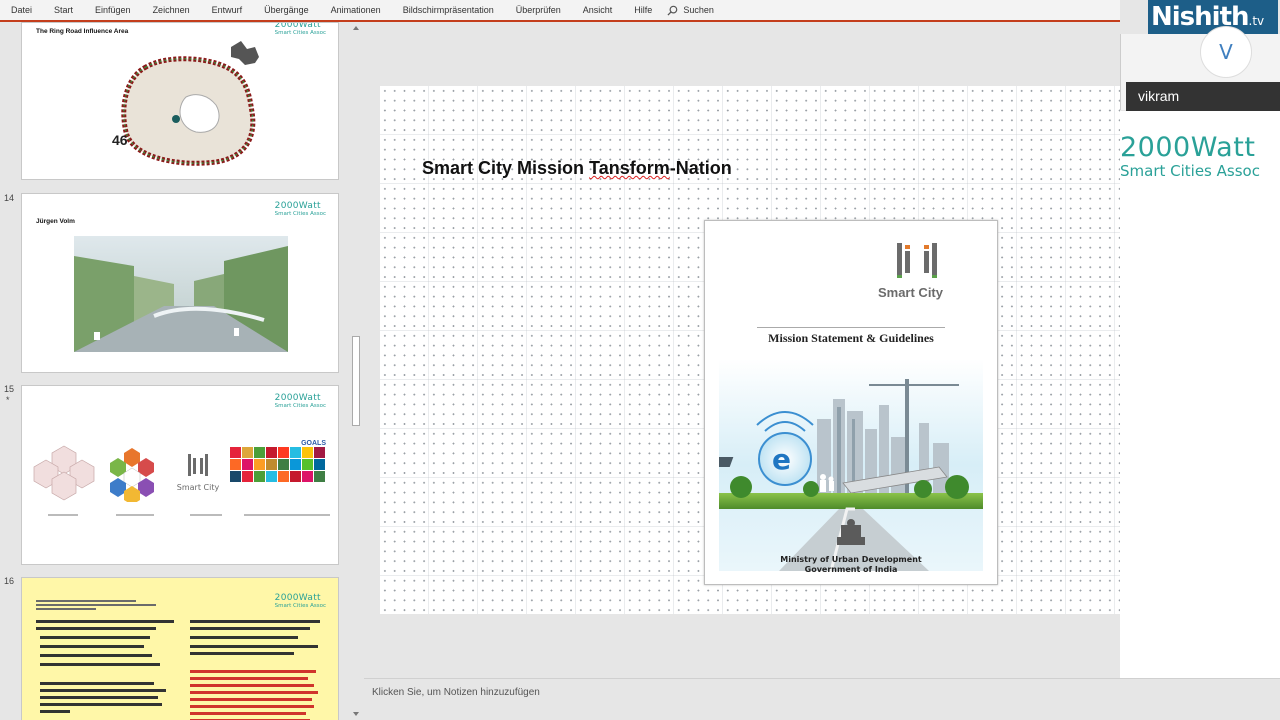 The height and width of the screenshot is (720, 1280). I want to click on notes-pane: Klicken Sie, um Notizen hinzuzufügen, so click(822, 699).